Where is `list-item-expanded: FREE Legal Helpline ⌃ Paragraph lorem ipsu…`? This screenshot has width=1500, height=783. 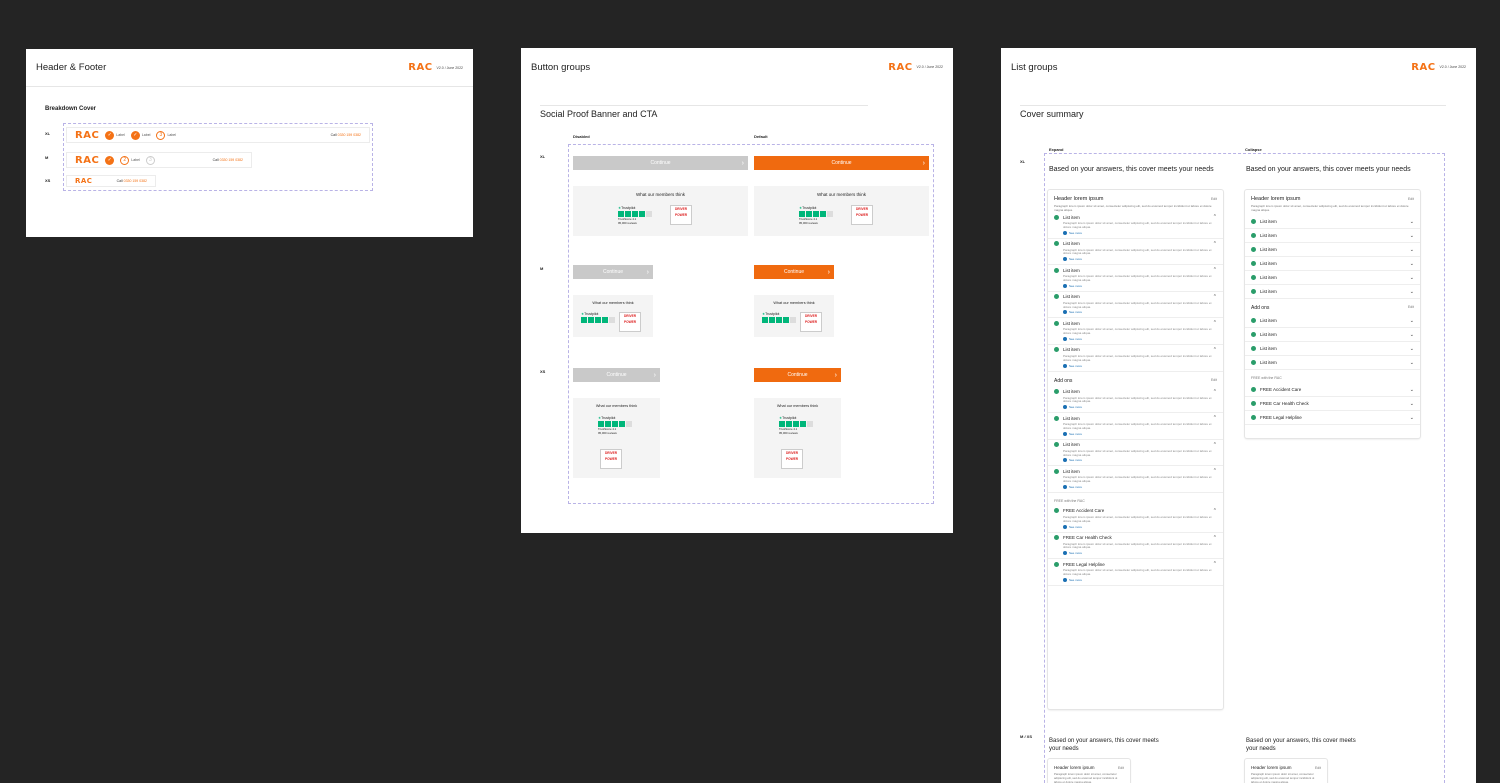 list-item-expanded: FREE Legal Helpline ⌃ Paragraph lorem ipsu… is located at coordinates (1135, 572).